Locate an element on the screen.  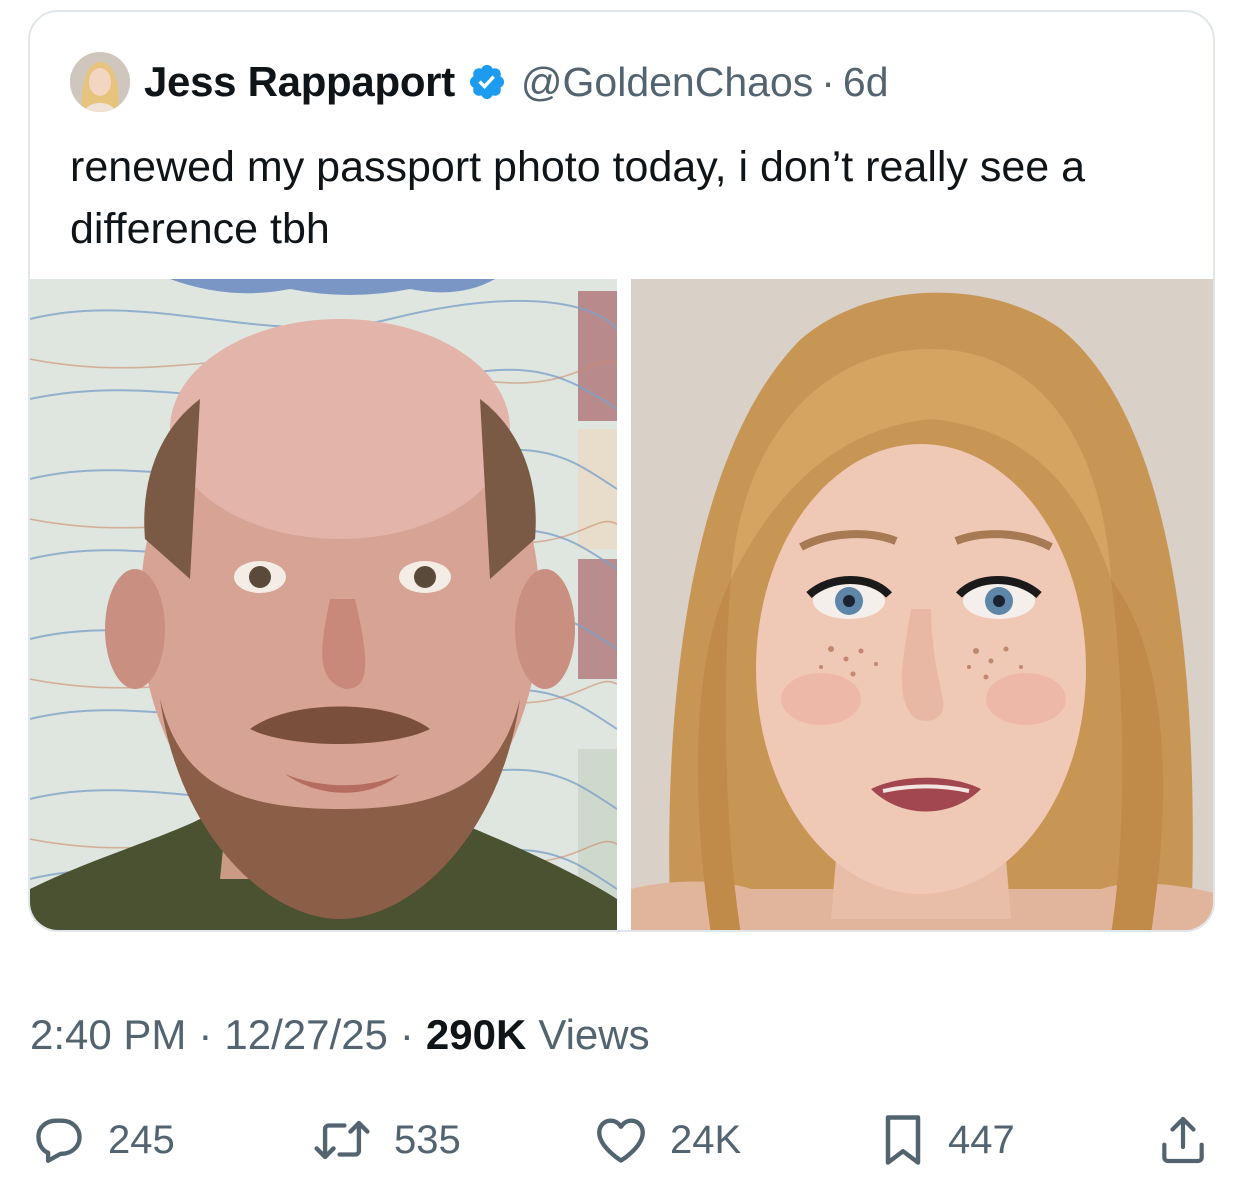
share-button is located at coordinates (1183, 1140).